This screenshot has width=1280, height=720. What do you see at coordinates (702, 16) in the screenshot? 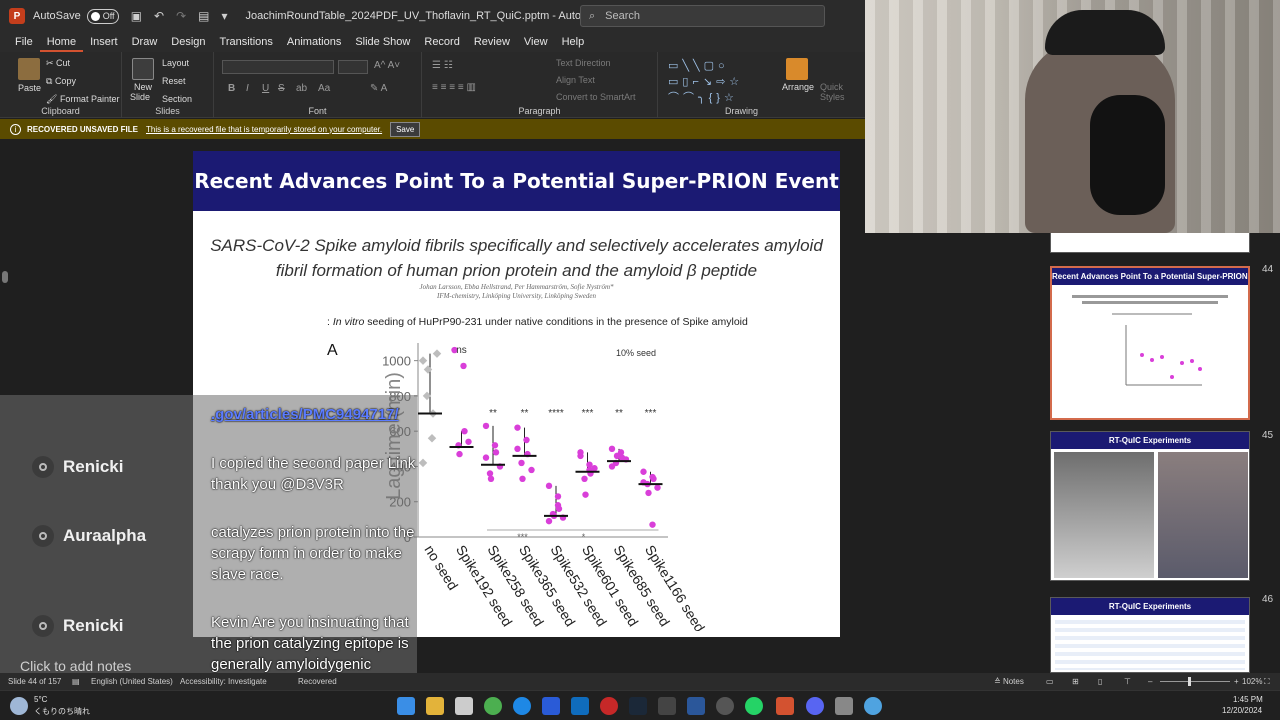
I see `search-input: ⌕ Search` at bounding box center [702, 16].